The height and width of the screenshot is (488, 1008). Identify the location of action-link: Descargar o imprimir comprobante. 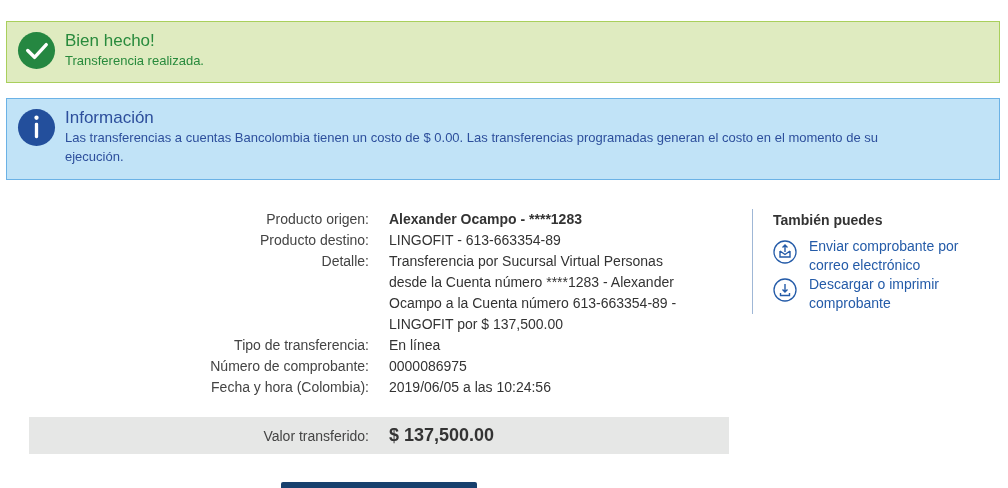
(894, 294).